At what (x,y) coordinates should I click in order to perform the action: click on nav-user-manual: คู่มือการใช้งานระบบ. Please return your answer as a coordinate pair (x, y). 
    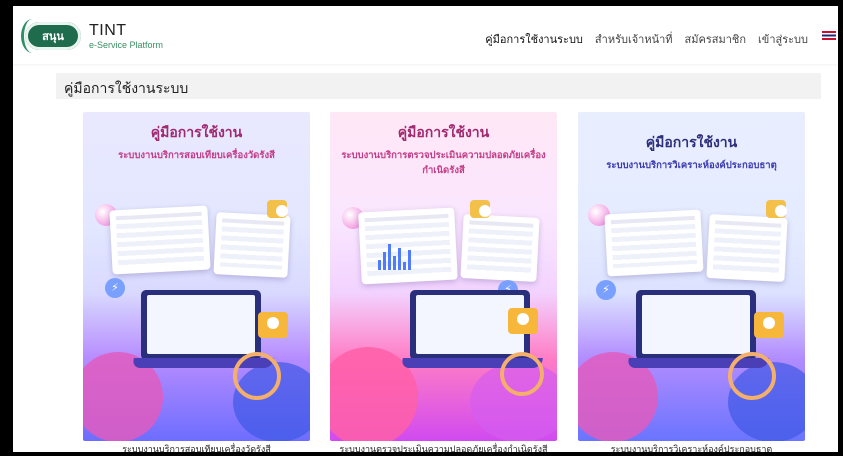
    Looking at the image, I should click on (534, 39).